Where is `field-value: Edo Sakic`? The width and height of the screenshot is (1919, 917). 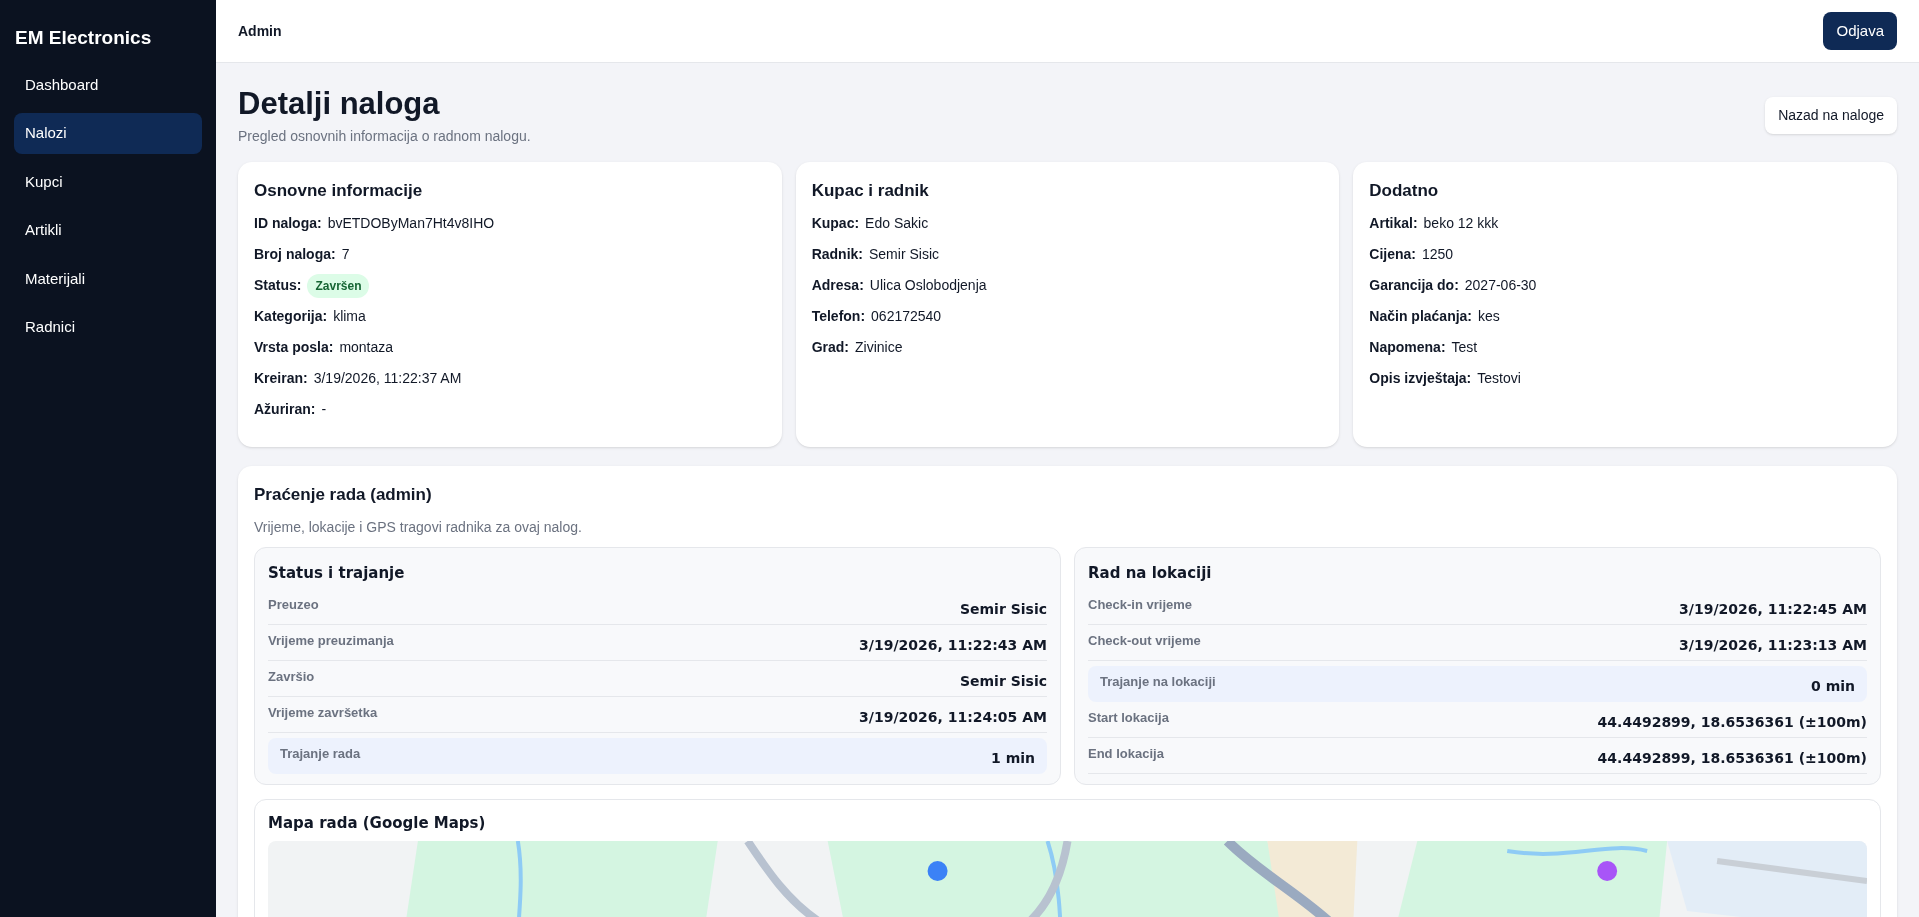 field-value: Edo Sakic is located at coordinates (897, 224).